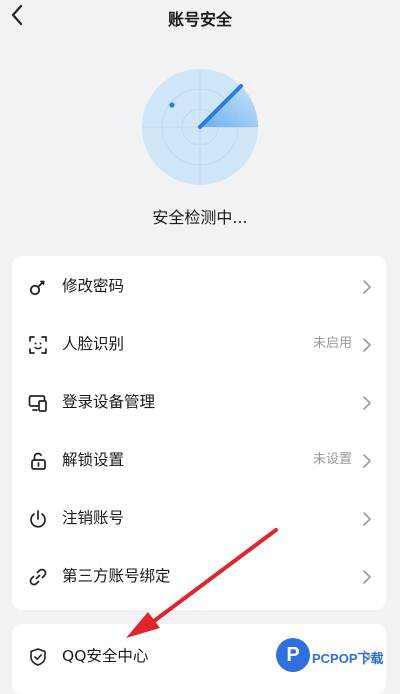 The image size is (400, 694). I want to click on menu-item-third-party-binding: 第三方账号绑定, so click(199, 577).